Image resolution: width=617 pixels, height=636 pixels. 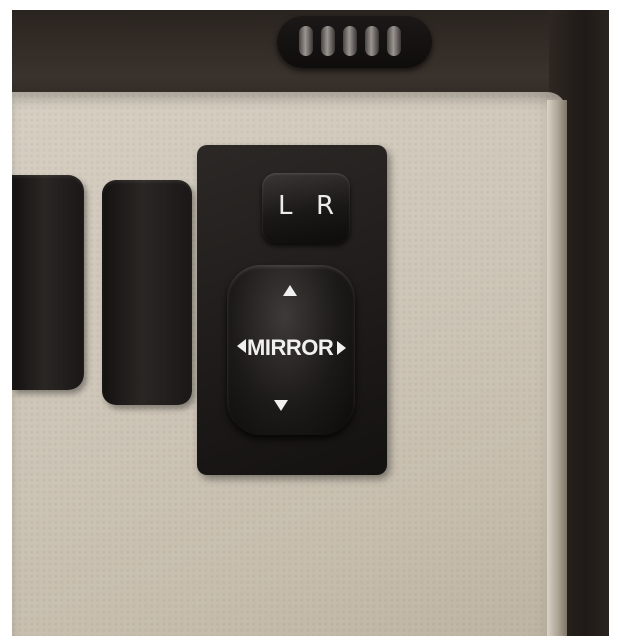 What do you see at coordinates (290, 290) in the screenshot?
I see `up-arrow-icon` at bounding box center [290, 290].